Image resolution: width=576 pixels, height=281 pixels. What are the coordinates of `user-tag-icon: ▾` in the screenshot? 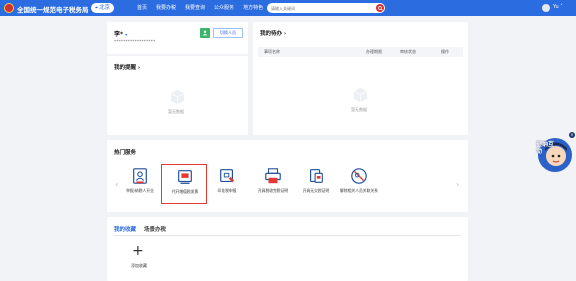 It's located at (126, 34).